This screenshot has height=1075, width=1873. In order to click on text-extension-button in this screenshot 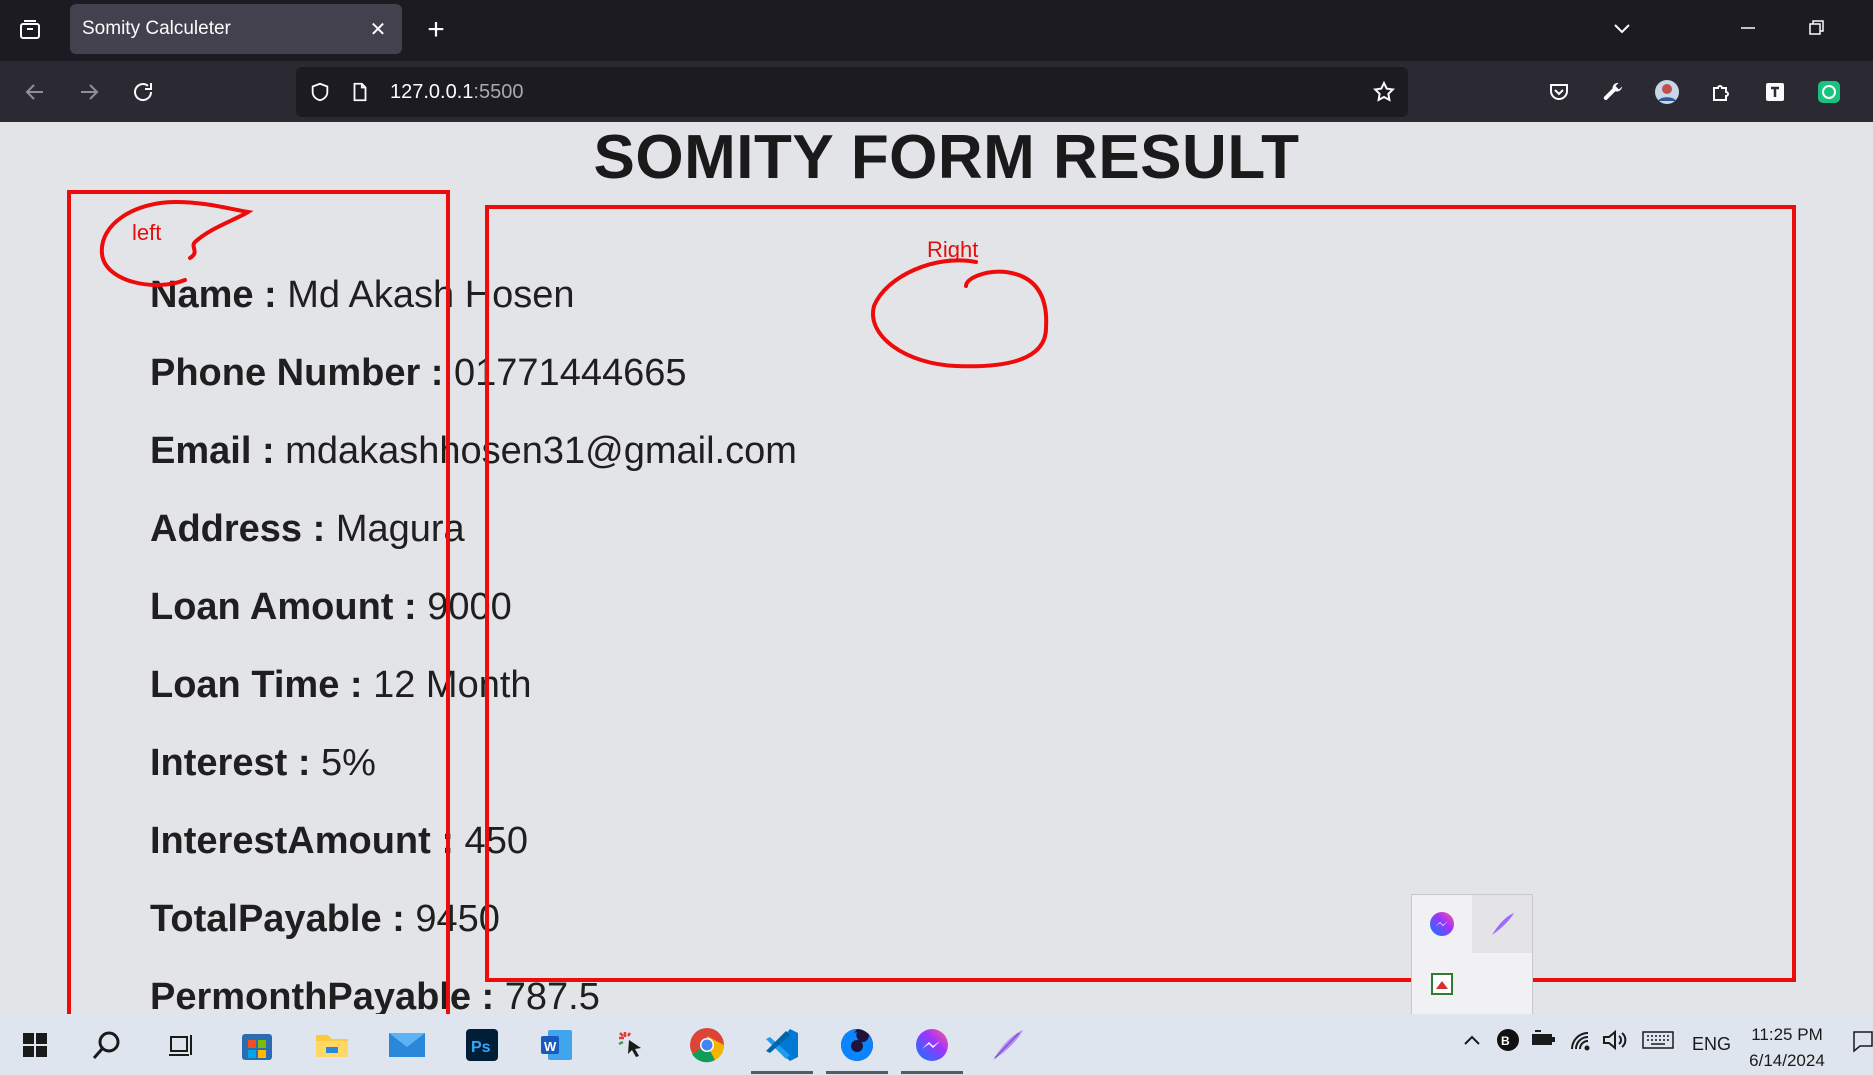, I will do `click(1775, 92)`.